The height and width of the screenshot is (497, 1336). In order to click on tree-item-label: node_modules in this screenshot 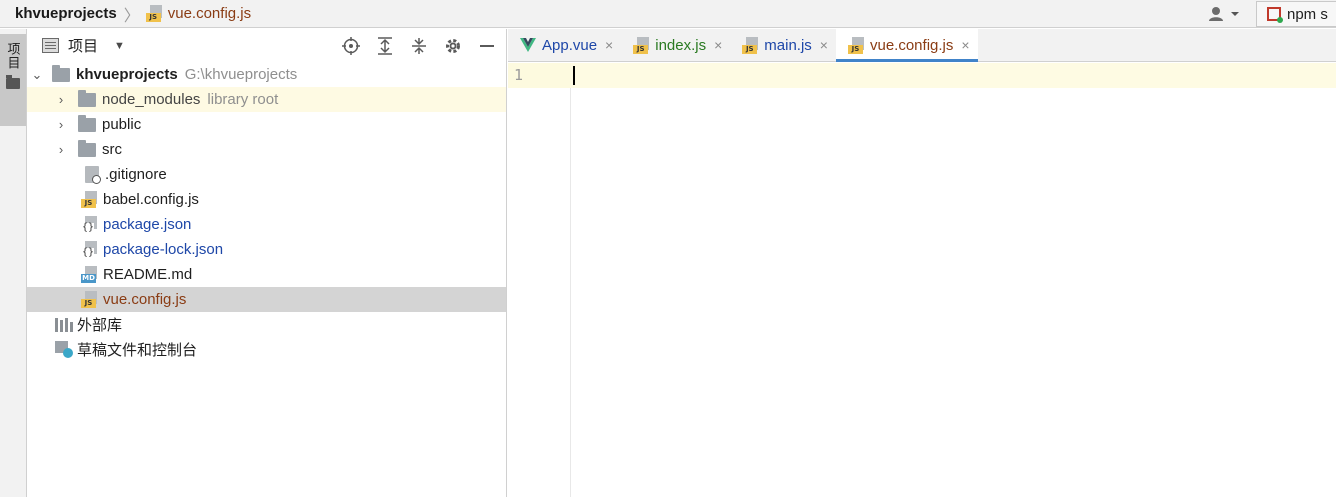, I will do `click(151, 99)`.